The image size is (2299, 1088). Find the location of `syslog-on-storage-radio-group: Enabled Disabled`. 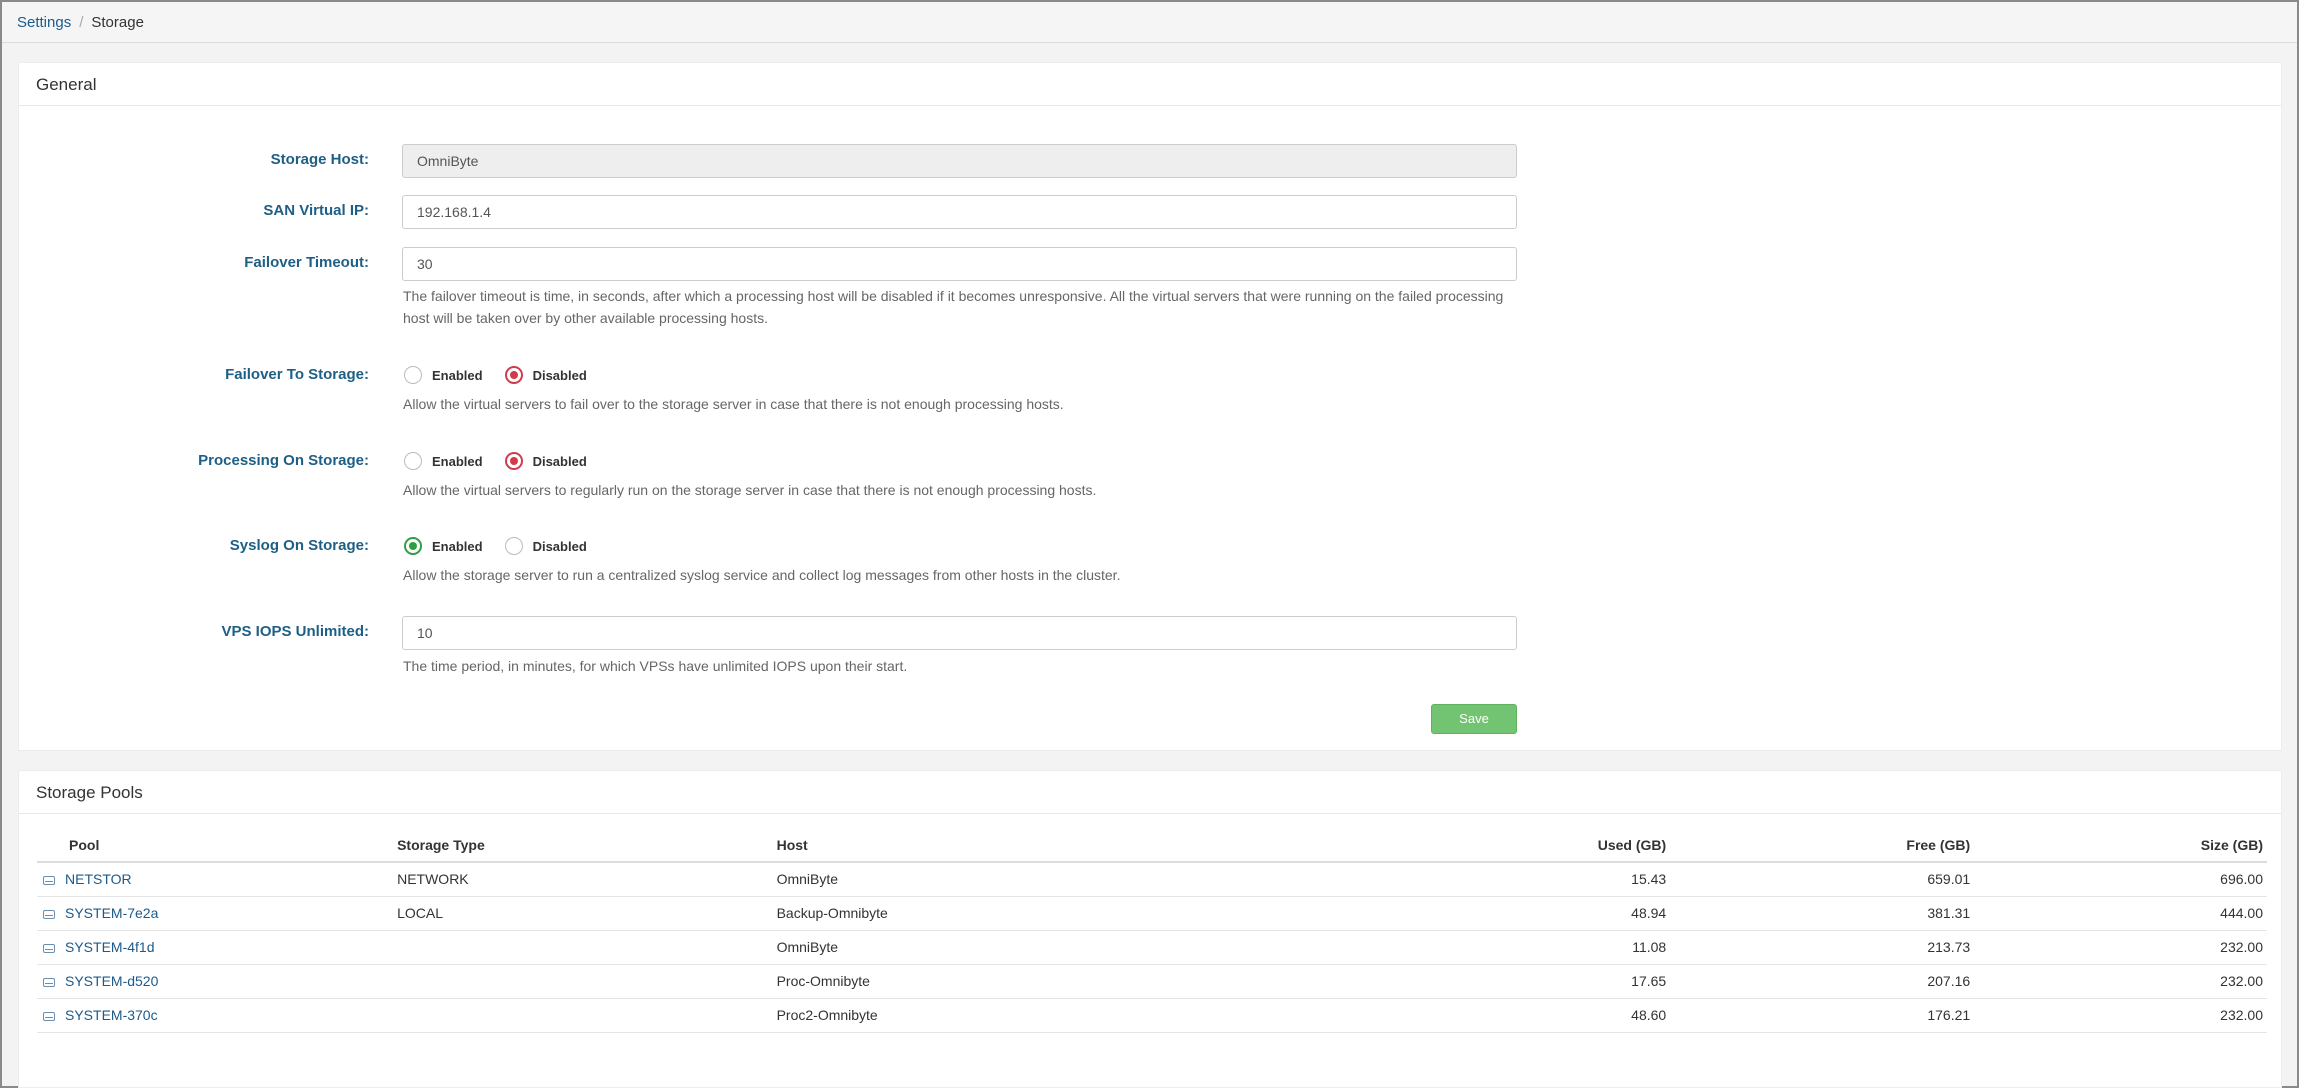

syslog-on-storage-radio-group: Enabled Disabled is located at coordinates (506, 546).